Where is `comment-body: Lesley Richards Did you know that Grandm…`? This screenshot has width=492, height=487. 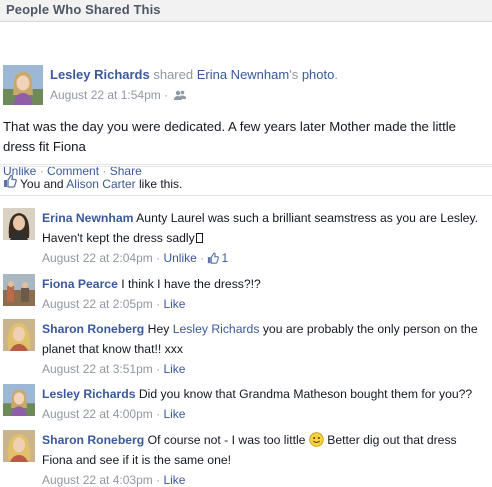 comment-body: Lesley Richards Did you know that Grandm… is located at coordinates (265, 404).